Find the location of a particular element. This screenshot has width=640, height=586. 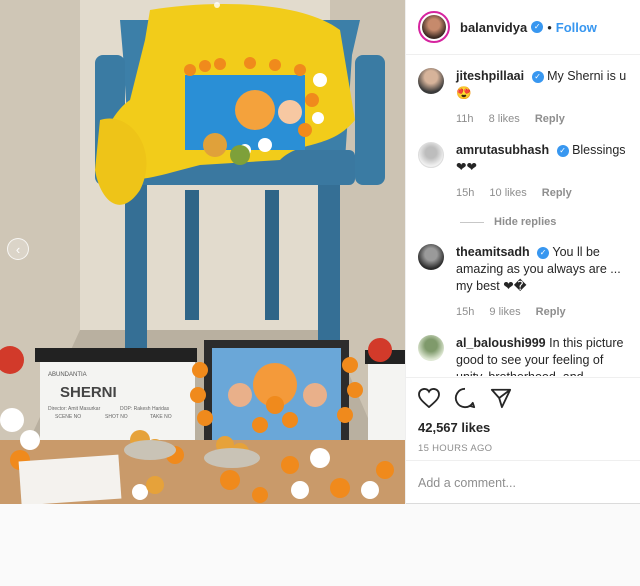

svg-text: TAKE NO is located at coordinates (161, 417).